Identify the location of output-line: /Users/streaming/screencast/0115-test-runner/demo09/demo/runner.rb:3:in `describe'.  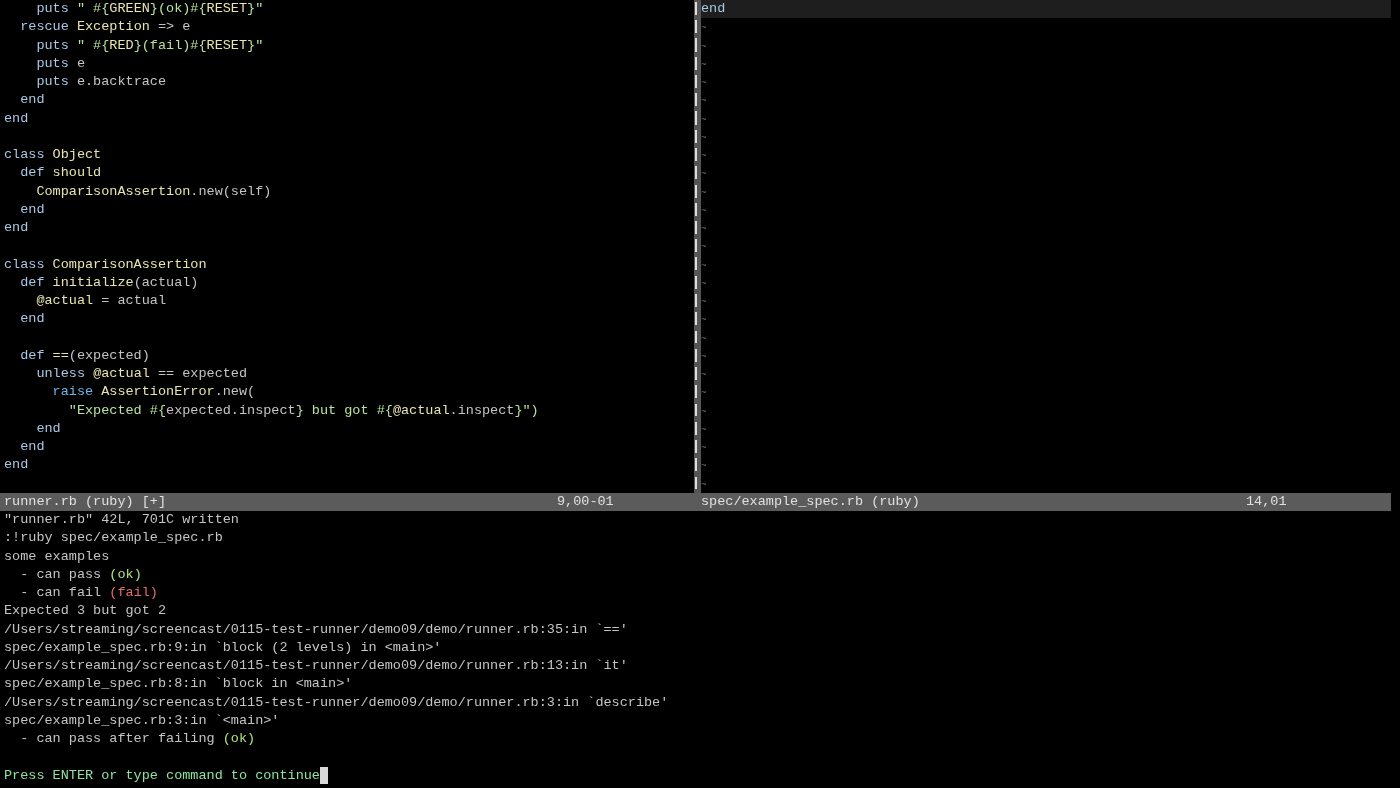
(336, 702).